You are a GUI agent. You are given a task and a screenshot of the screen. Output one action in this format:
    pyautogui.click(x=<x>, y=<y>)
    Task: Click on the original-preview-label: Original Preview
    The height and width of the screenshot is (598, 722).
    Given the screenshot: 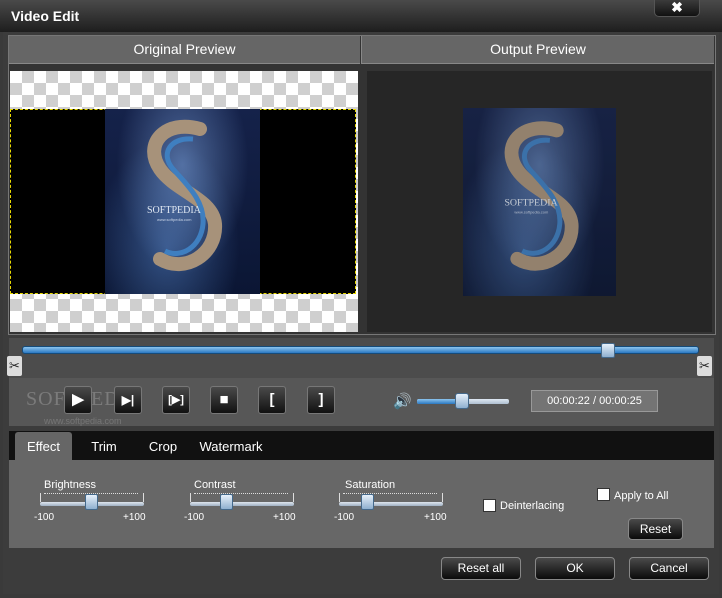 What is the action you would take?
    pyautogui.click(x=184, y=50)
    